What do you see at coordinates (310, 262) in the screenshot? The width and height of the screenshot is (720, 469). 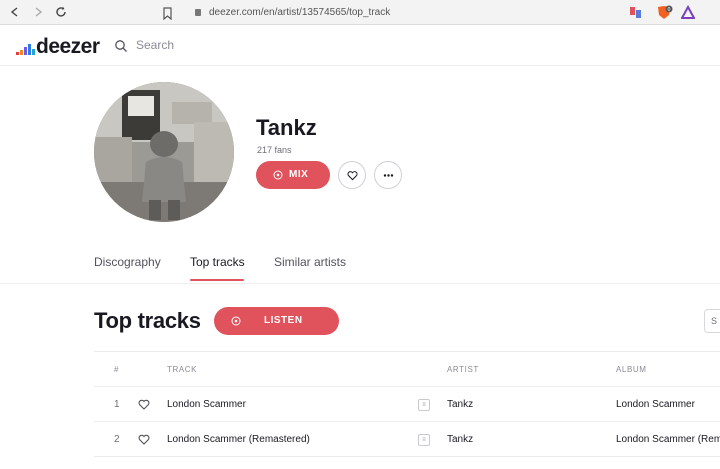 I see `tab-similar-artists: Similar artists` at bounding box center [310, 262].